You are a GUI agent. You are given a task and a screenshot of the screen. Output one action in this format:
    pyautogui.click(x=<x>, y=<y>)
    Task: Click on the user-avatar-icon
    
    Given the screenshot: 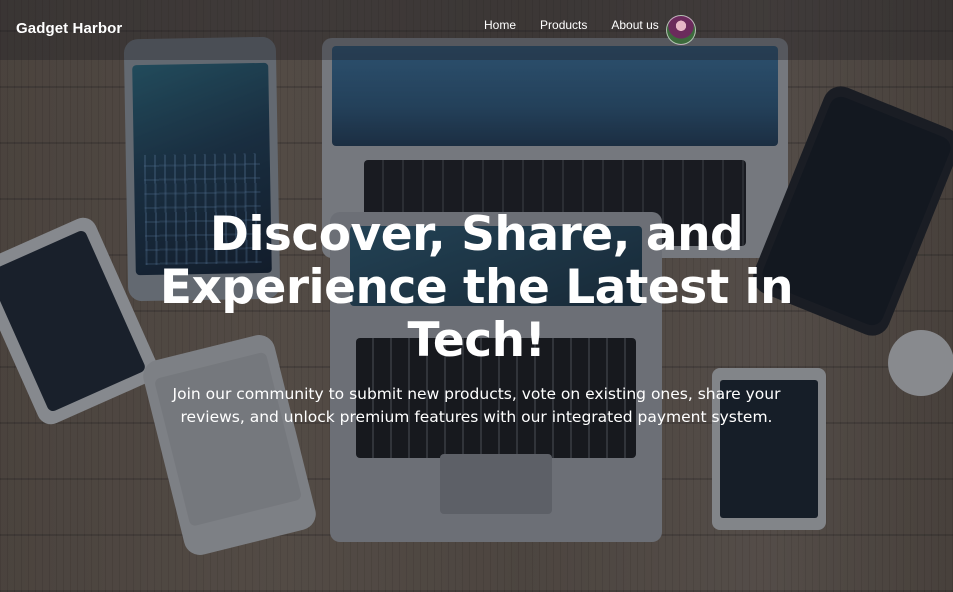 What is the action you would take?
    pyautogui.click(x=681, y=30)
    